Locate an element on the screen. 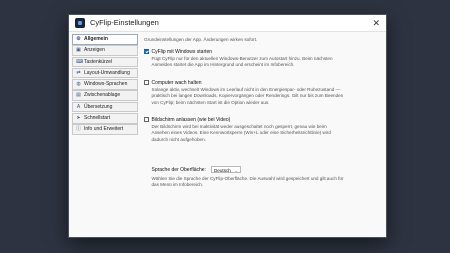 The height and width of the screenshot is (253, 450). globe-icon: ◍ is located at coordinates (78, 84).